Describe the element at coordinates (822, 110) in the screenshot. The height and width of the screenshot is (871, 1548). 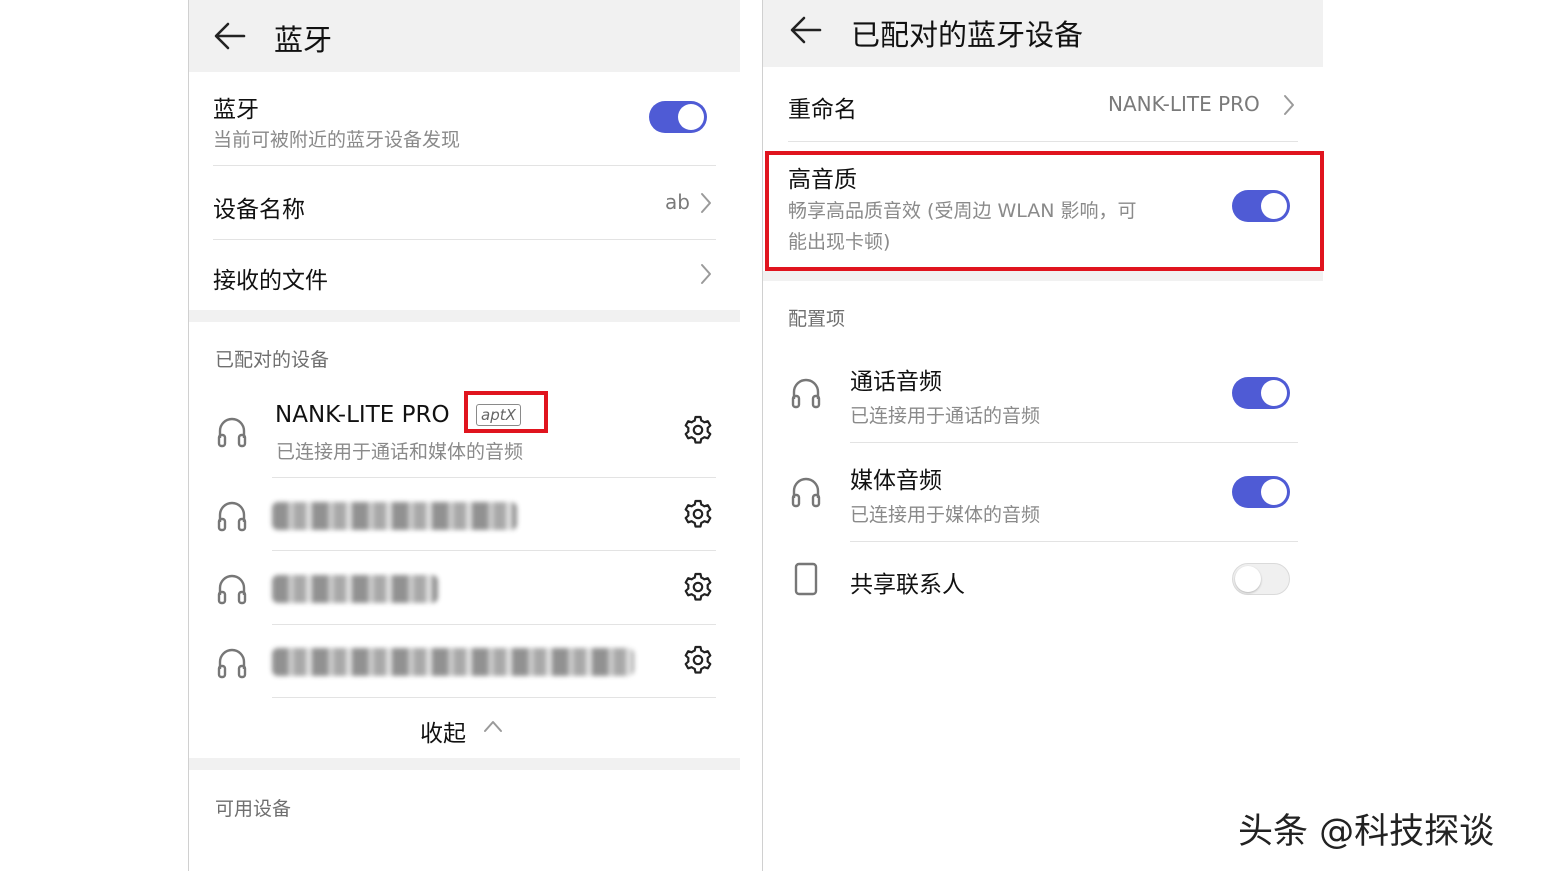
I see `rename-label: 重命名` at that location.